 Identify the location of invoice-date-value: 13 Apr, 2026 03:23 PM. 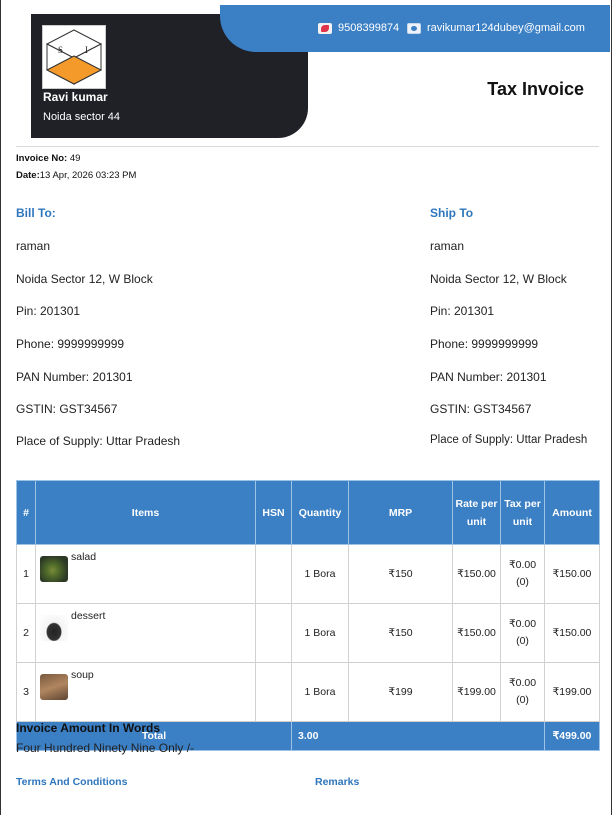
(88, 175).